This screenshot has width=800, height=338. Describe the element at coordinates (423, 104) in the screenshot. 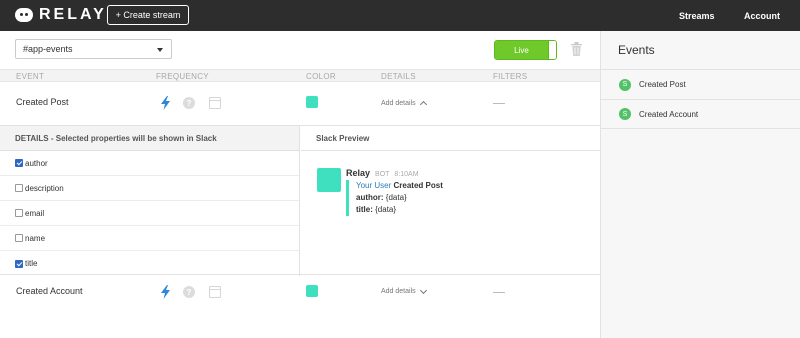

I see `chevron-up-icon` at that location.